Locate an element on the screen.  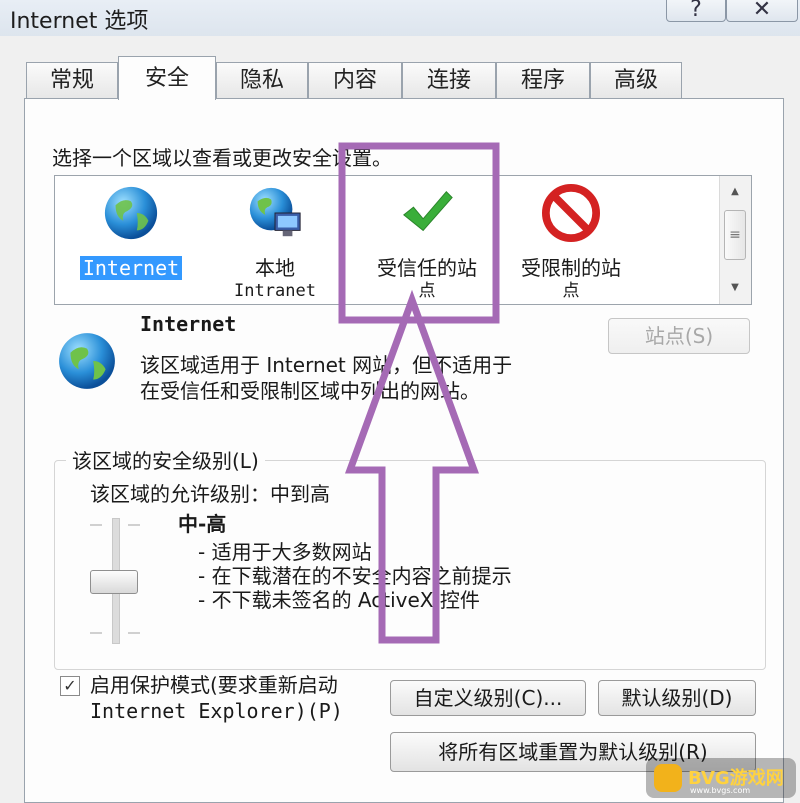
sites-button: 站点(S) is located at coordinates (679, 336).